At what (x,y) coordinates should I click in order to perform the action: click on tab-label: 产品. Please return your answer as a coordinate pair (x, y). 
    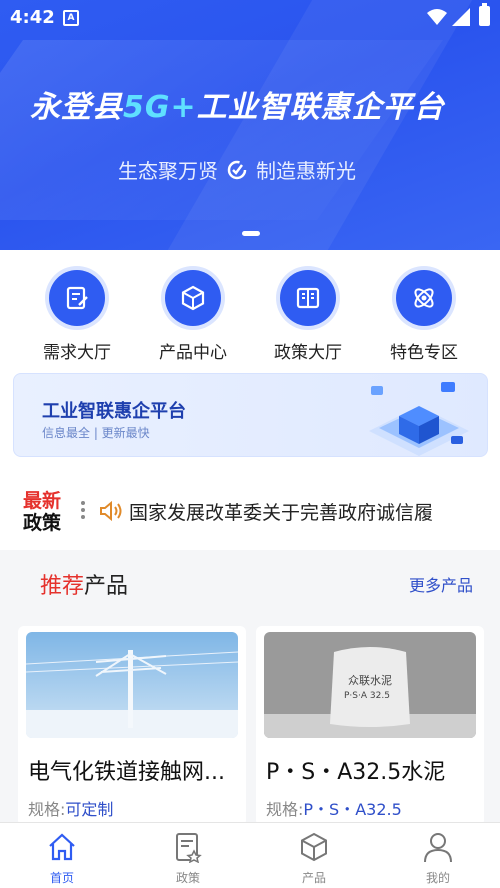
    Looking at the image, I should click on (313, 878).